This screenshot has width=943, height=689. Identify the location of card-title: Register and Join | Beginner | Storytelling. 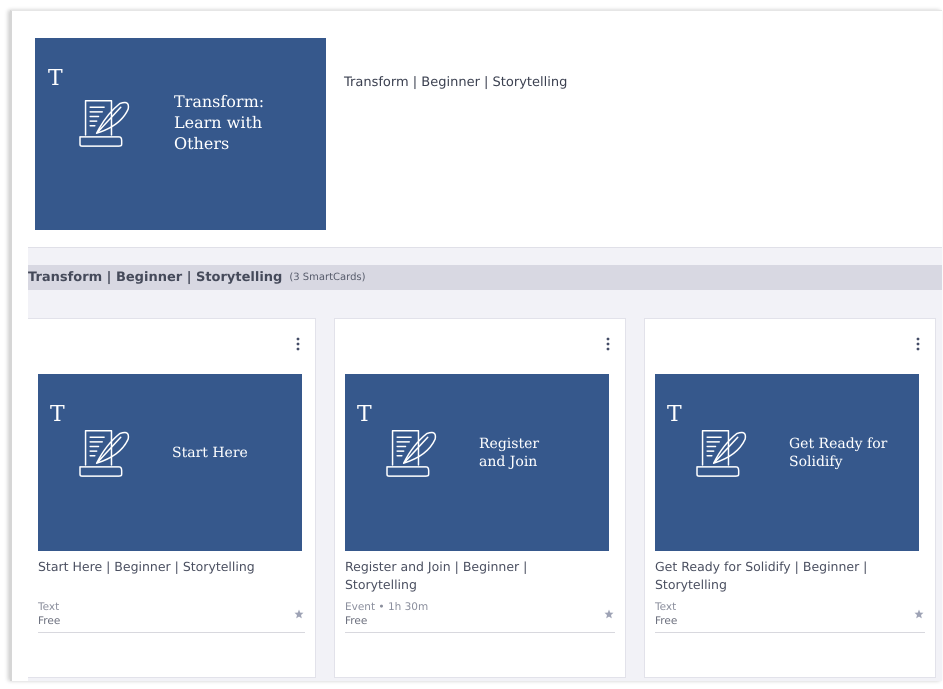
(480, 576).